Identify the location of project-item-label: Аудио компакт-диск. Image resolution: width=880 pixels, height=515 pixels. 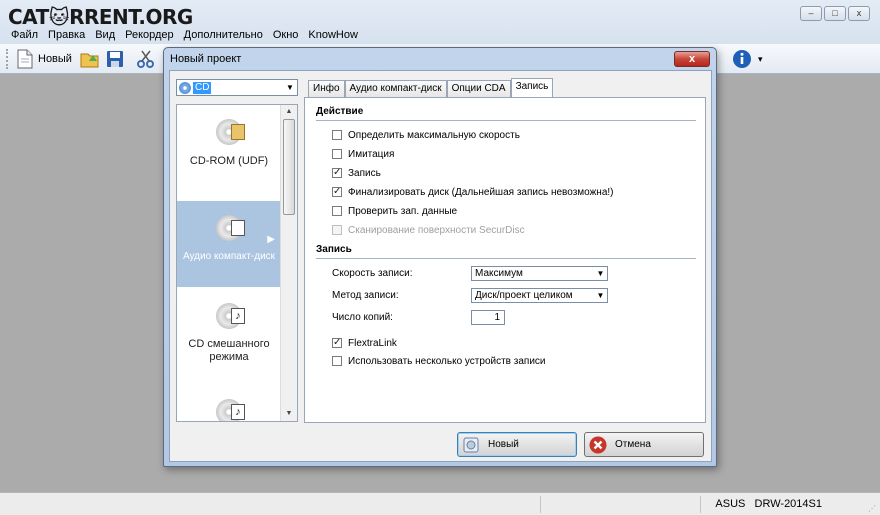
(229, 256).